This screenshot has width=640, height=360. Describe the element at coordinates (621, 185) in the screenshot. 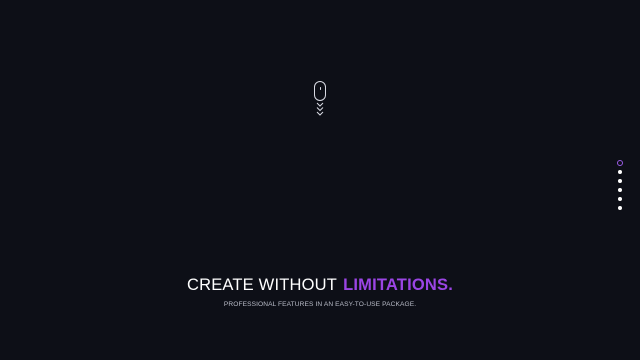

I see `section-pager` at that location.